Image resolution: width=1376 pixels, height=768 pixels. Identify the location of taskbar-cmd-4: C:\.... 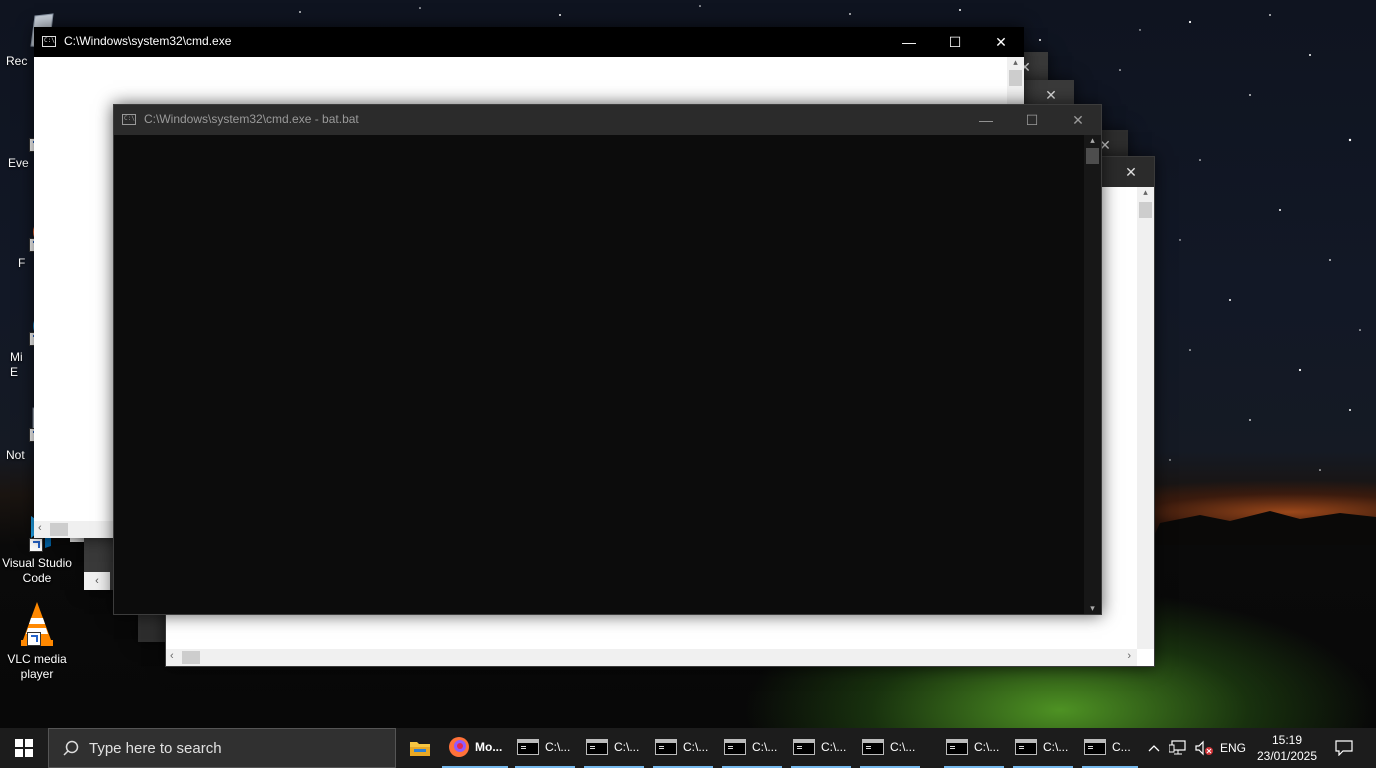
(752, 748).